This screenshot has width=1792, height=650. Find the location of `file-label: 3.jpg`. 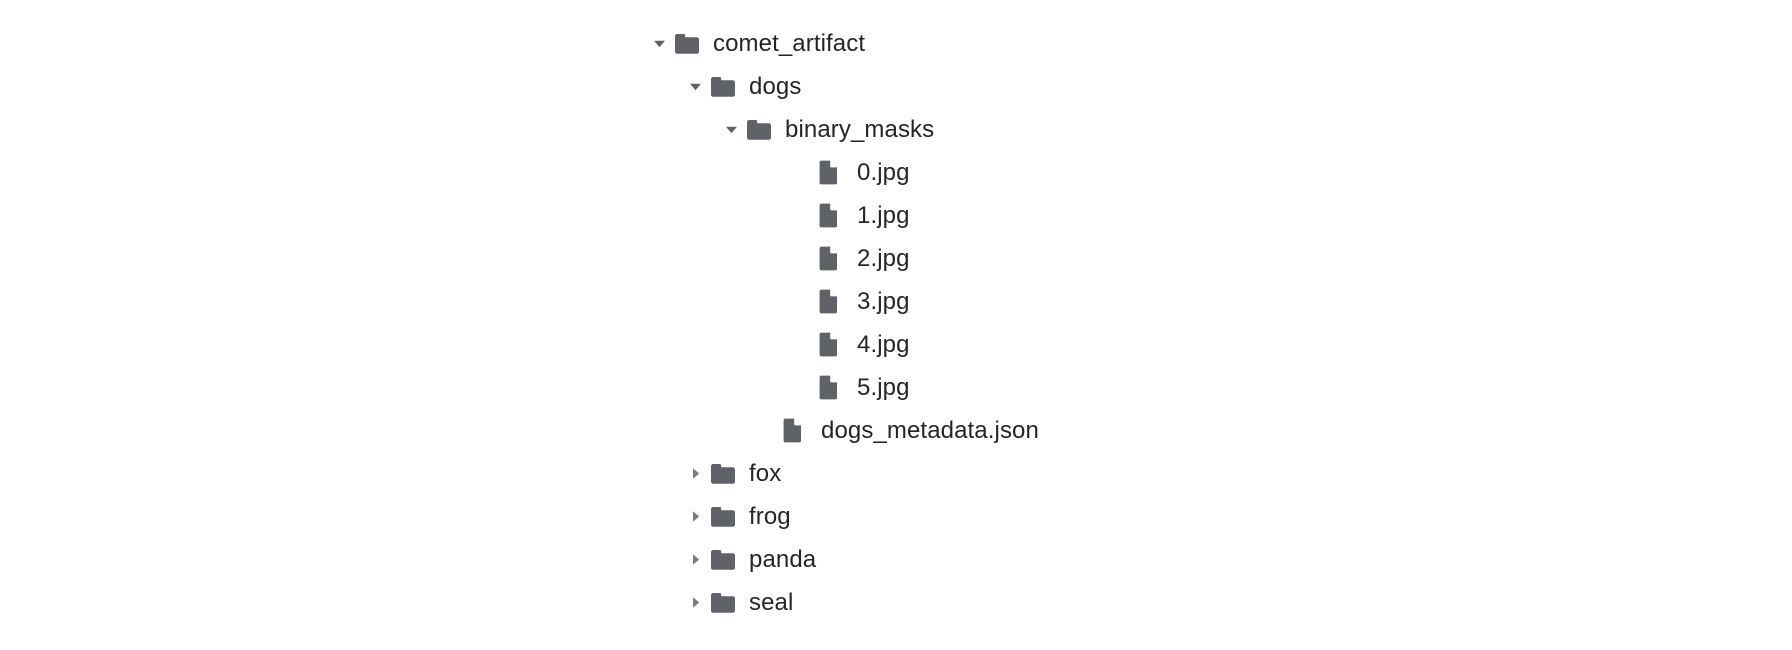

file-label: 3.jpg is located at coordinates (883, 301).